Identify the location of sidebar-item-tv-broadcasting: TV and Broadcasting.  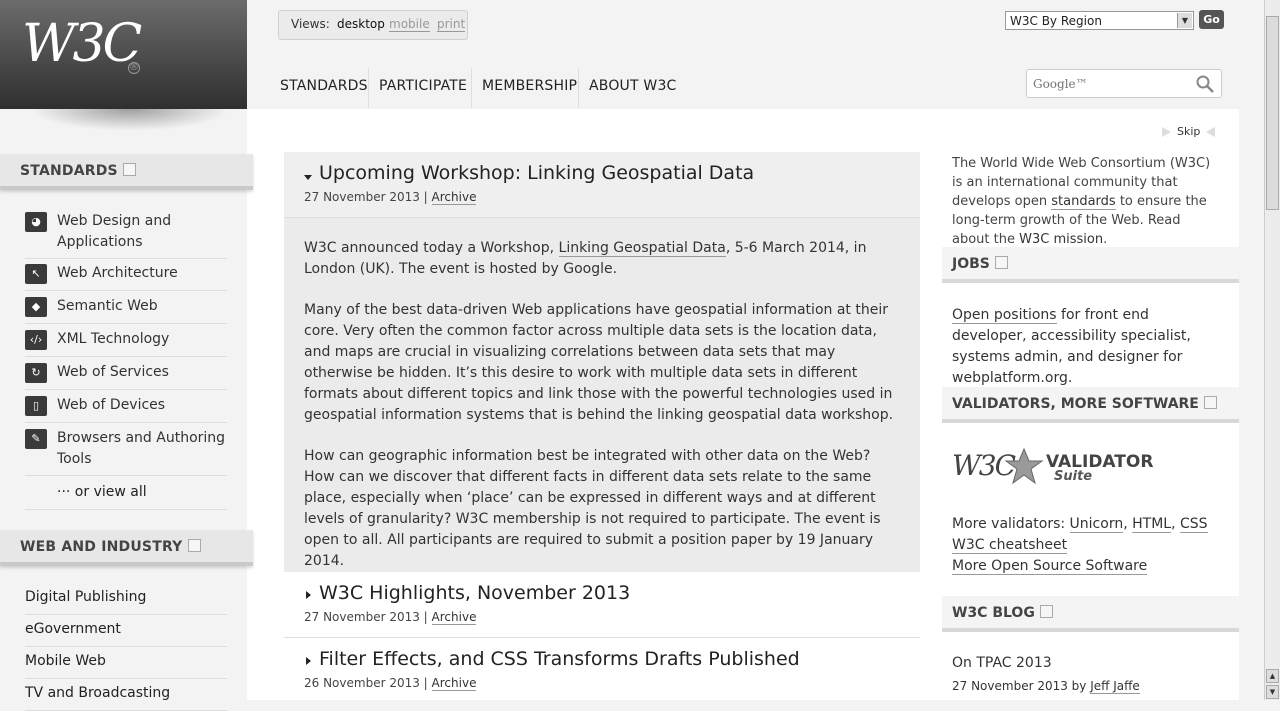
(126, 696).